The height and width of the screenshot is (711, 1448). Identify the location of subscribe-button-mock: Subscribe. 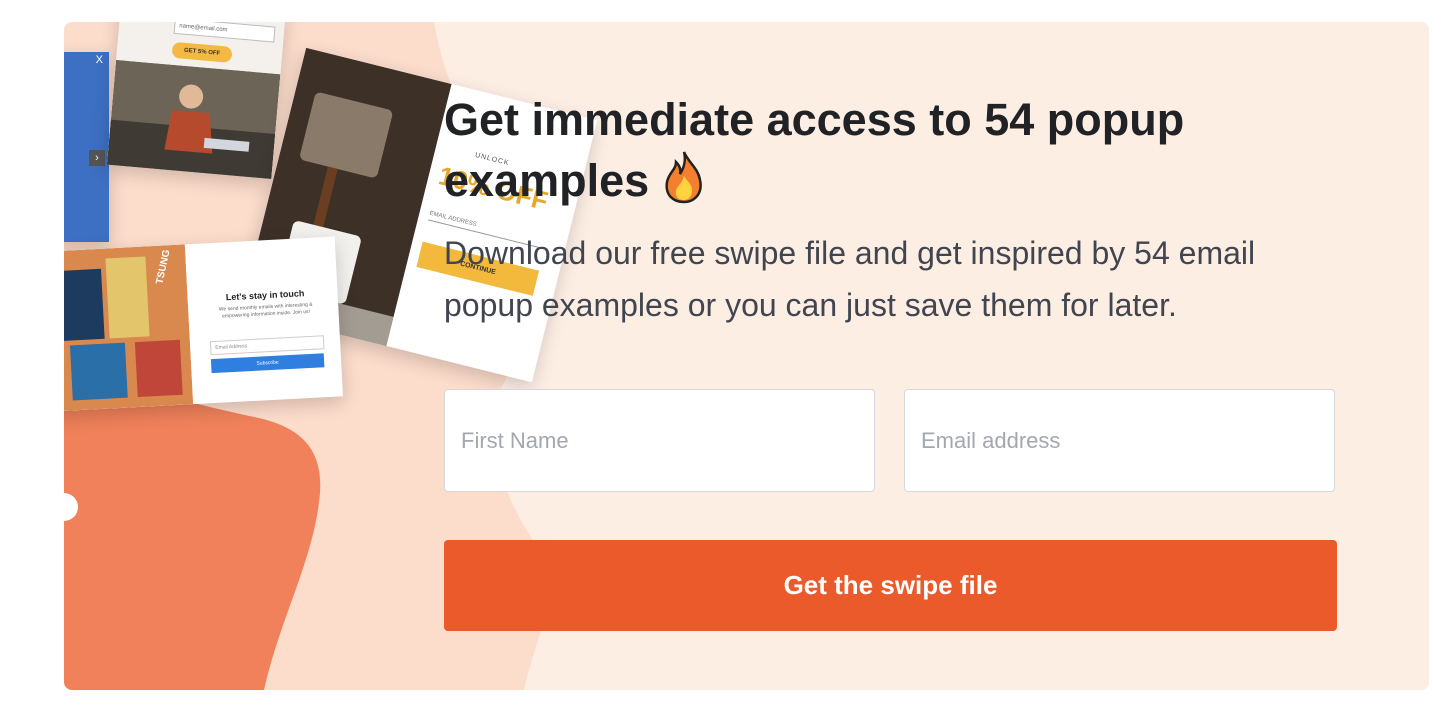
(267, 363).